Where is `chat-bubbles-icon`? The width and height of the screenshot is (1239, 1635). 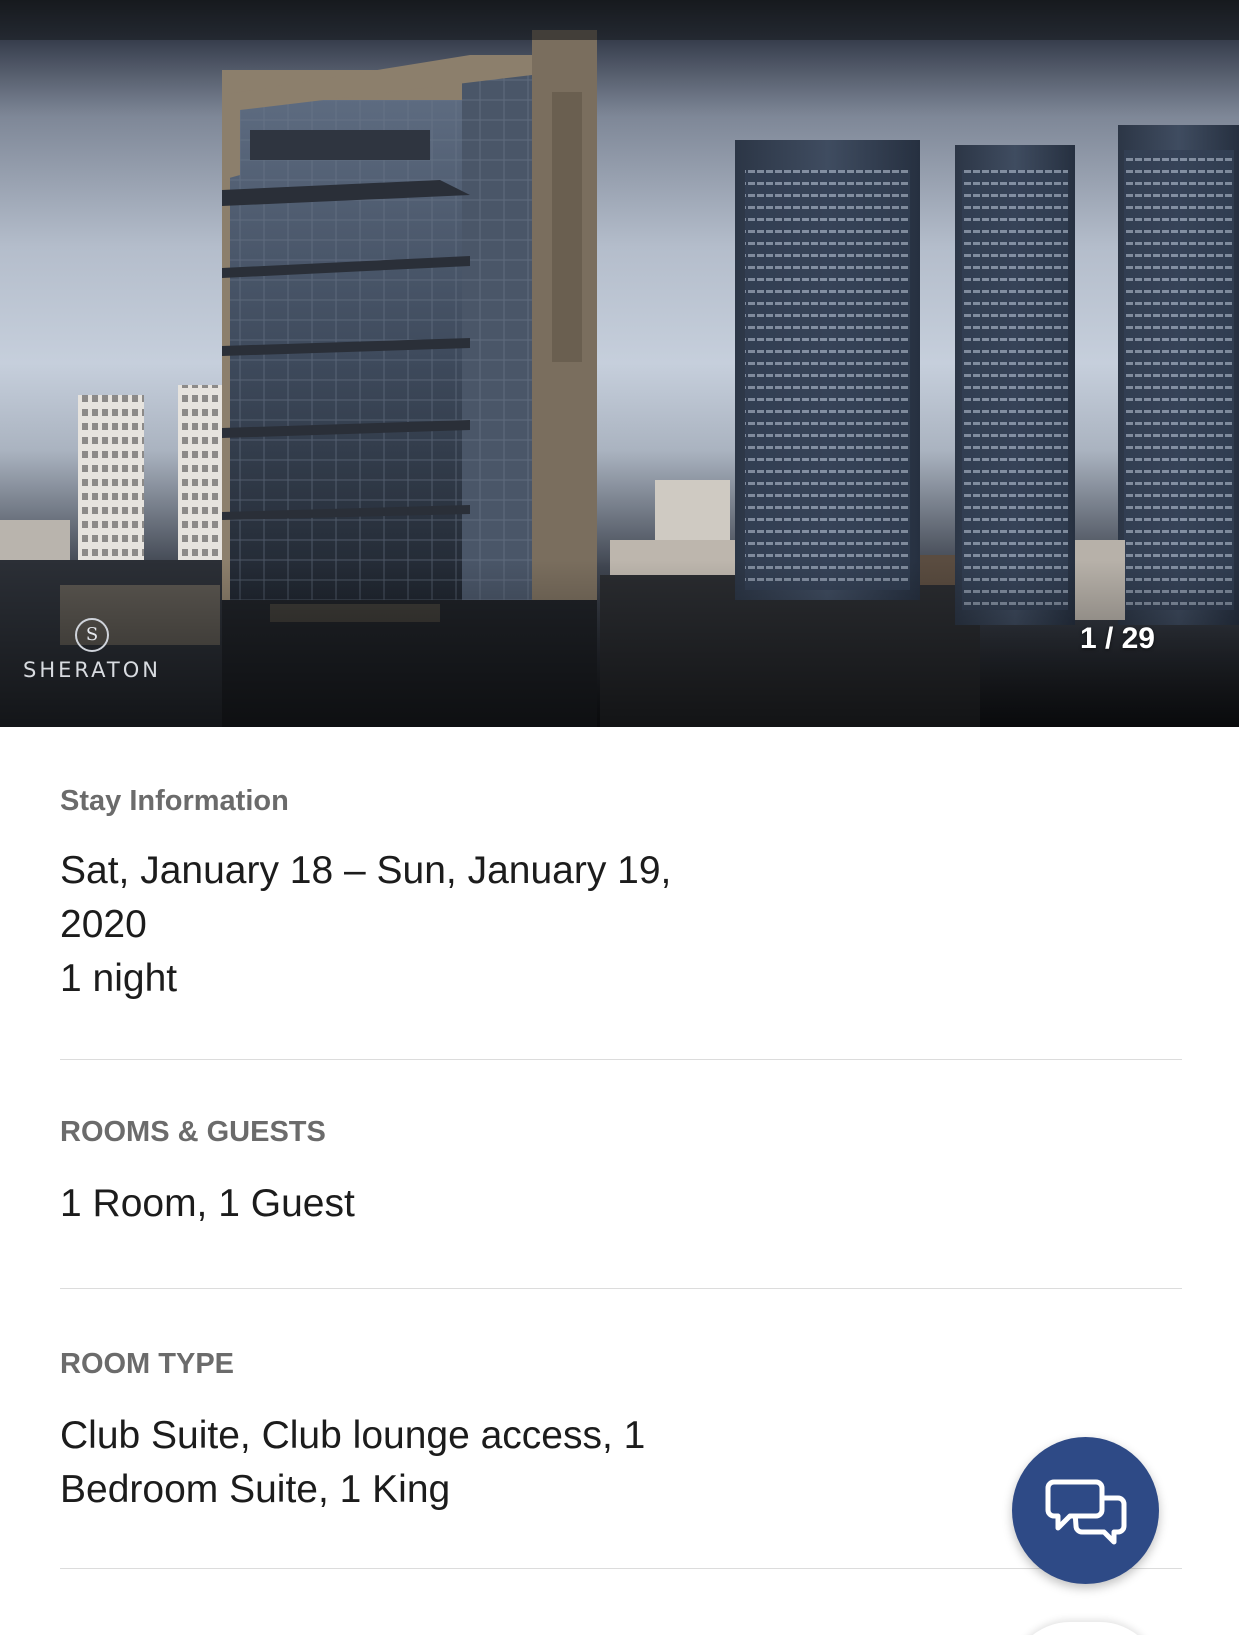 chat-bubbles-icon is located at coordinates (1085, 1511).